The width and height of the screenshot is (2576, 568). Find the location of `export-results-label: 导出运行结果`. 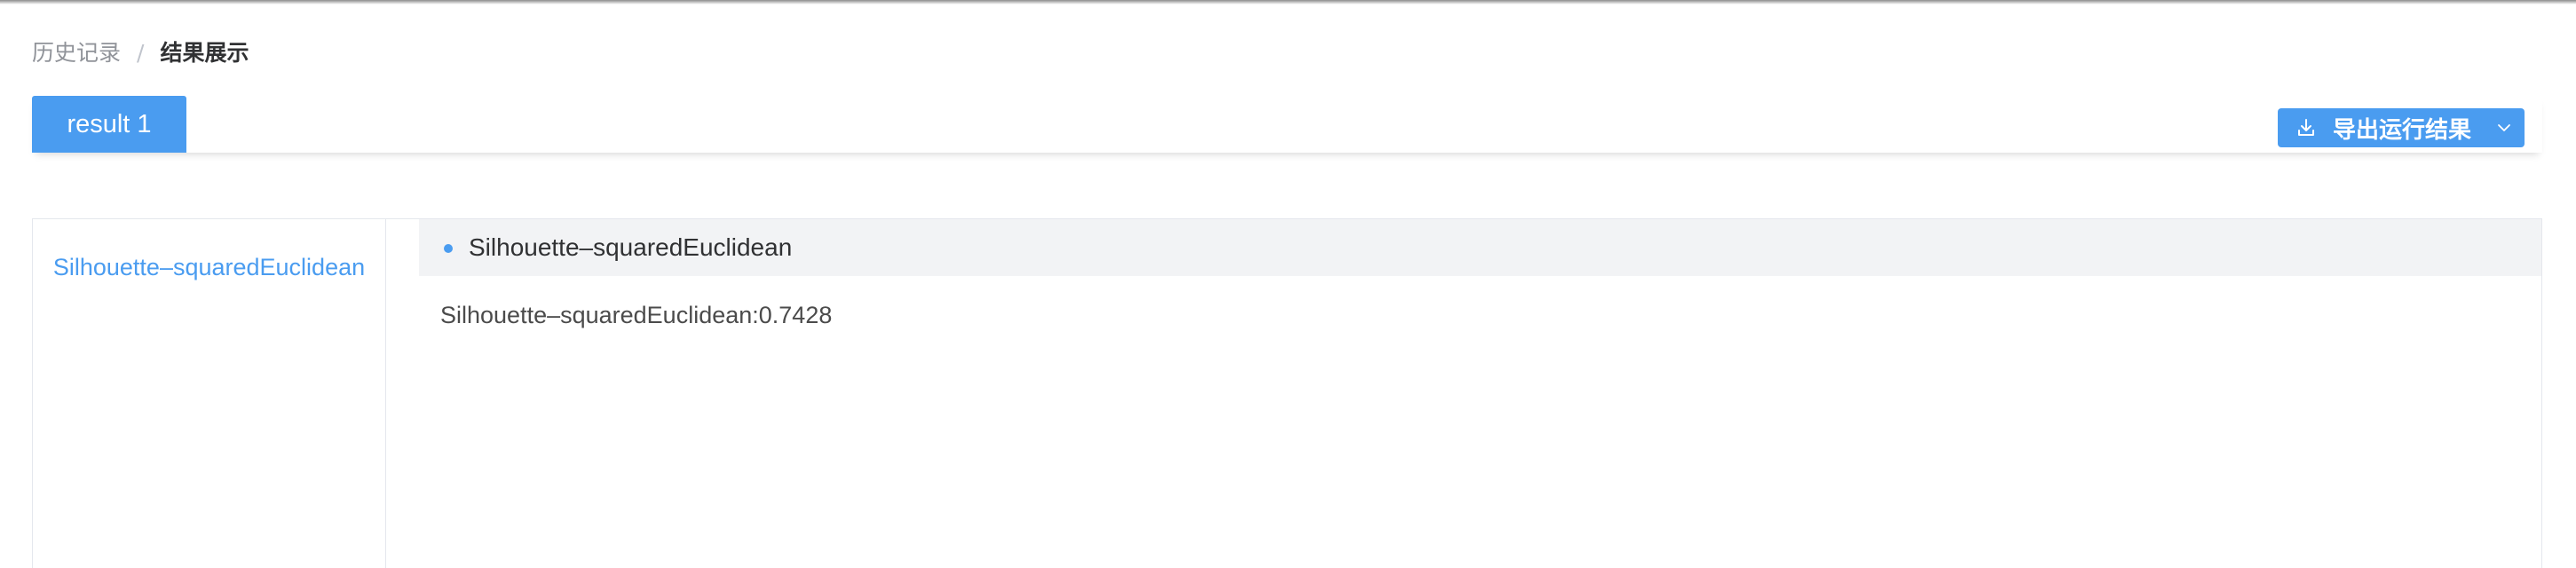

export-results-label: 导出运行结果 is located at coordinates (2402, 130).